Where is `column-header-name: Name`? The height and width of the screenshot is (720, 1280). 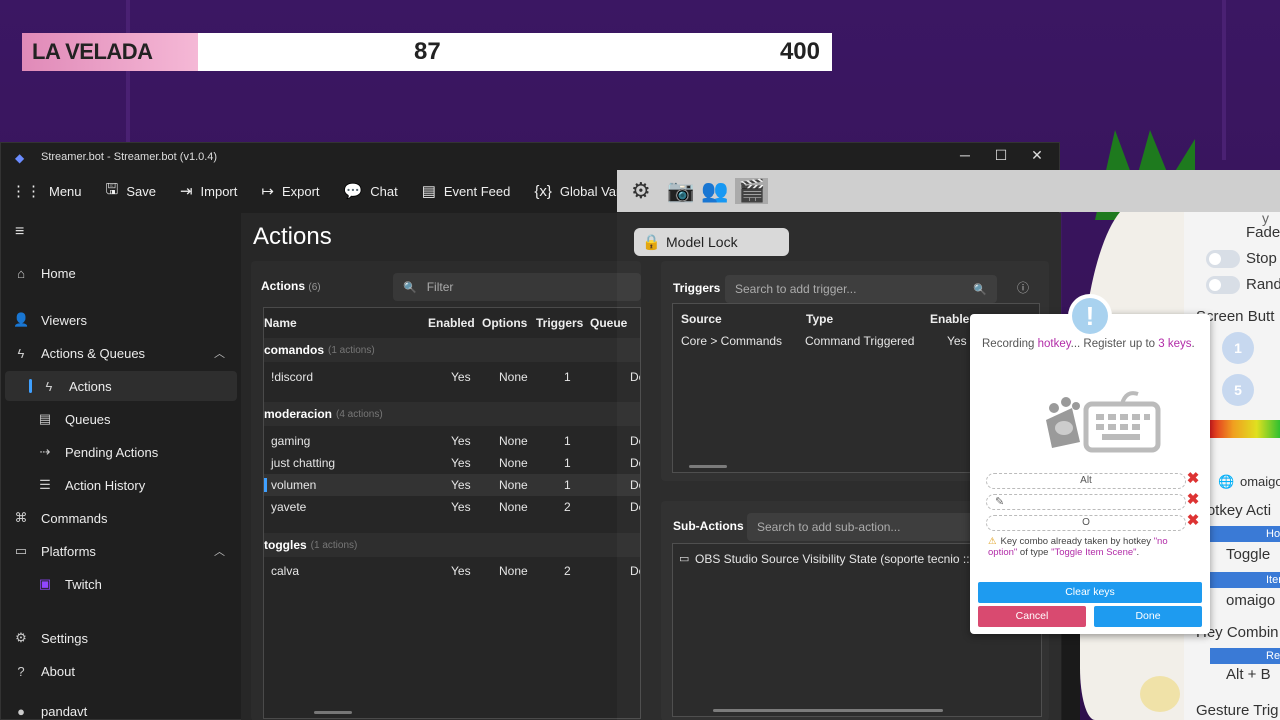
column-header-name: Name is located at coordinates (280, 323).